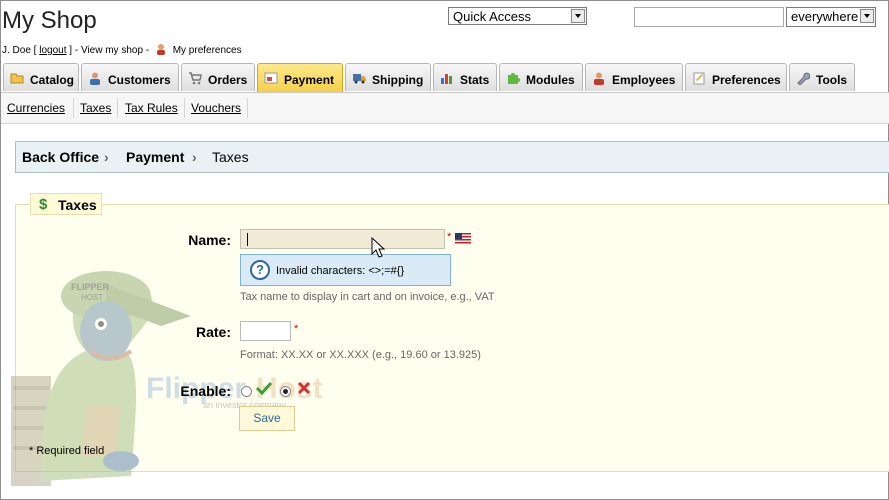 Image resolution: width=889 pixels, height=500 pixels. What do you see at coordinates (709, 17) in the screenshot?
I see `search-input` at bounding box center [709, 17].